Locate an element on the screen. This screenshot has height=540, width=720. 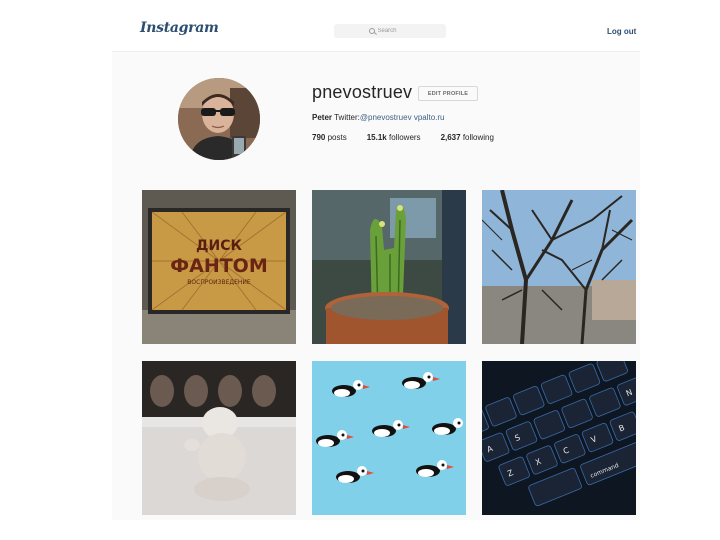
bio-twitter-handle-link: @pnevostruev is located at coordinates (386, 117).